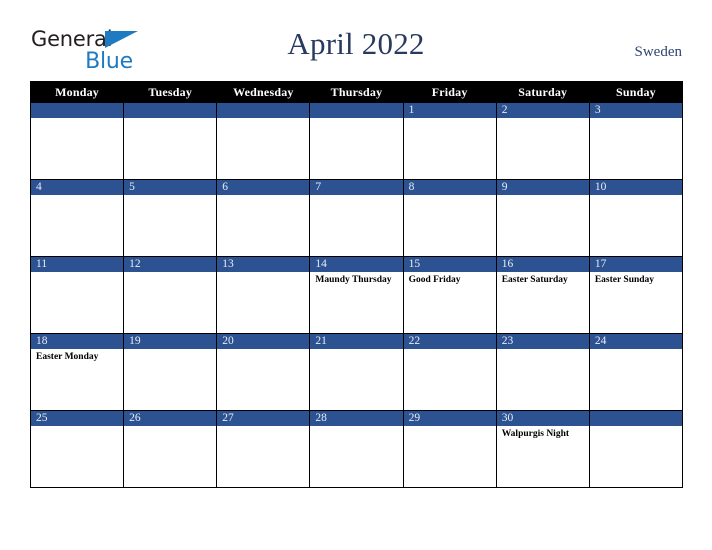 The image size is (712, 550). I want to click on calendar-day-cell: 4, so click(77, 218).